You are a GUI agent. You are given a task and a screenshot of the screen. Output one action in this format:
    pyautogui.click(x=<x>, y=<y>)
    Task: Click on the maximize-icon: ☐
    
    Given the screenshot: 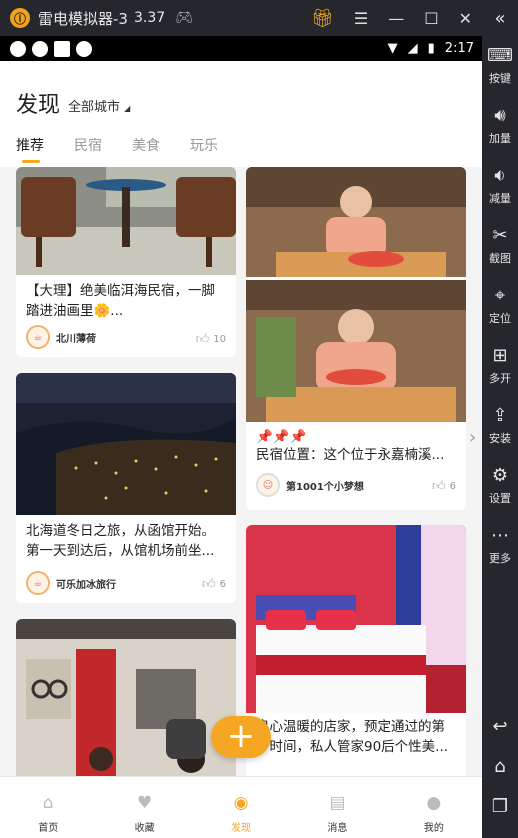 What is the action you would take?
    pyautogui.click(x=431, y=18)
    